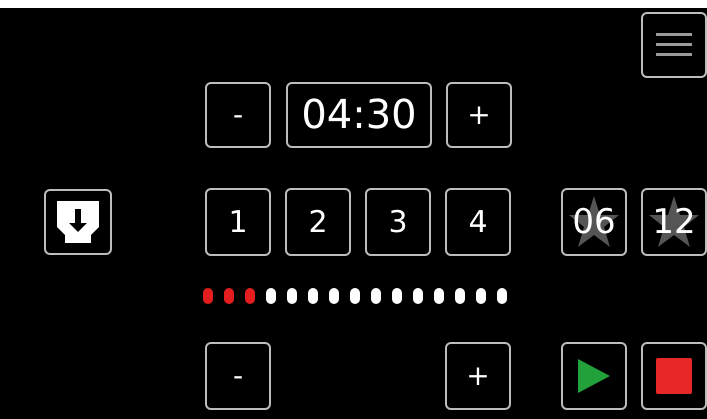  What do you see at coordinates (238, 376) in the screenshot?
I see `volume-down-button: -` at bounding box center [238, 376].